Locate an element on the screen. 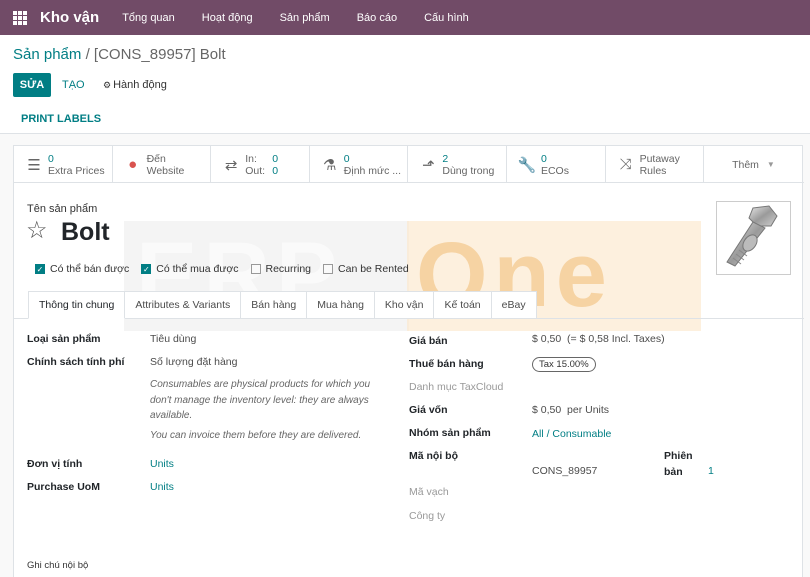  app-name: Kho vận is located at coordinates (69, 17).